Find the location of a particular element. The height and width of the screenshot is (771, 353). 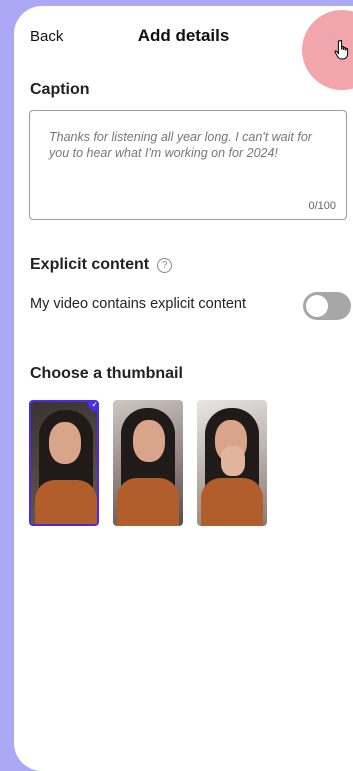

next-button-area: Next is located at coordinates (327, 50).